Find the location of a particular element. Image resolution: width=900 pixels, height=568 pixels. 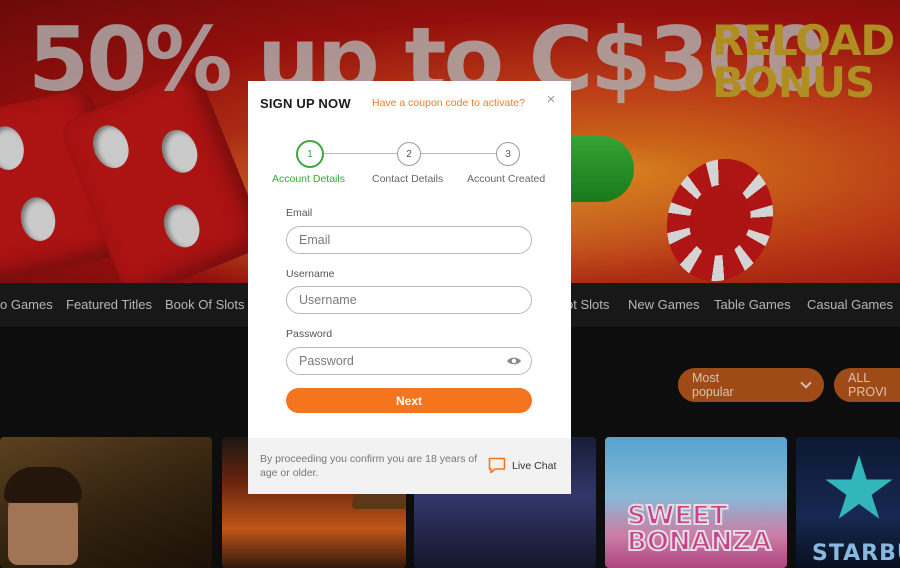

live-chat-button: Live Chat is located at coordinates (522, 465).